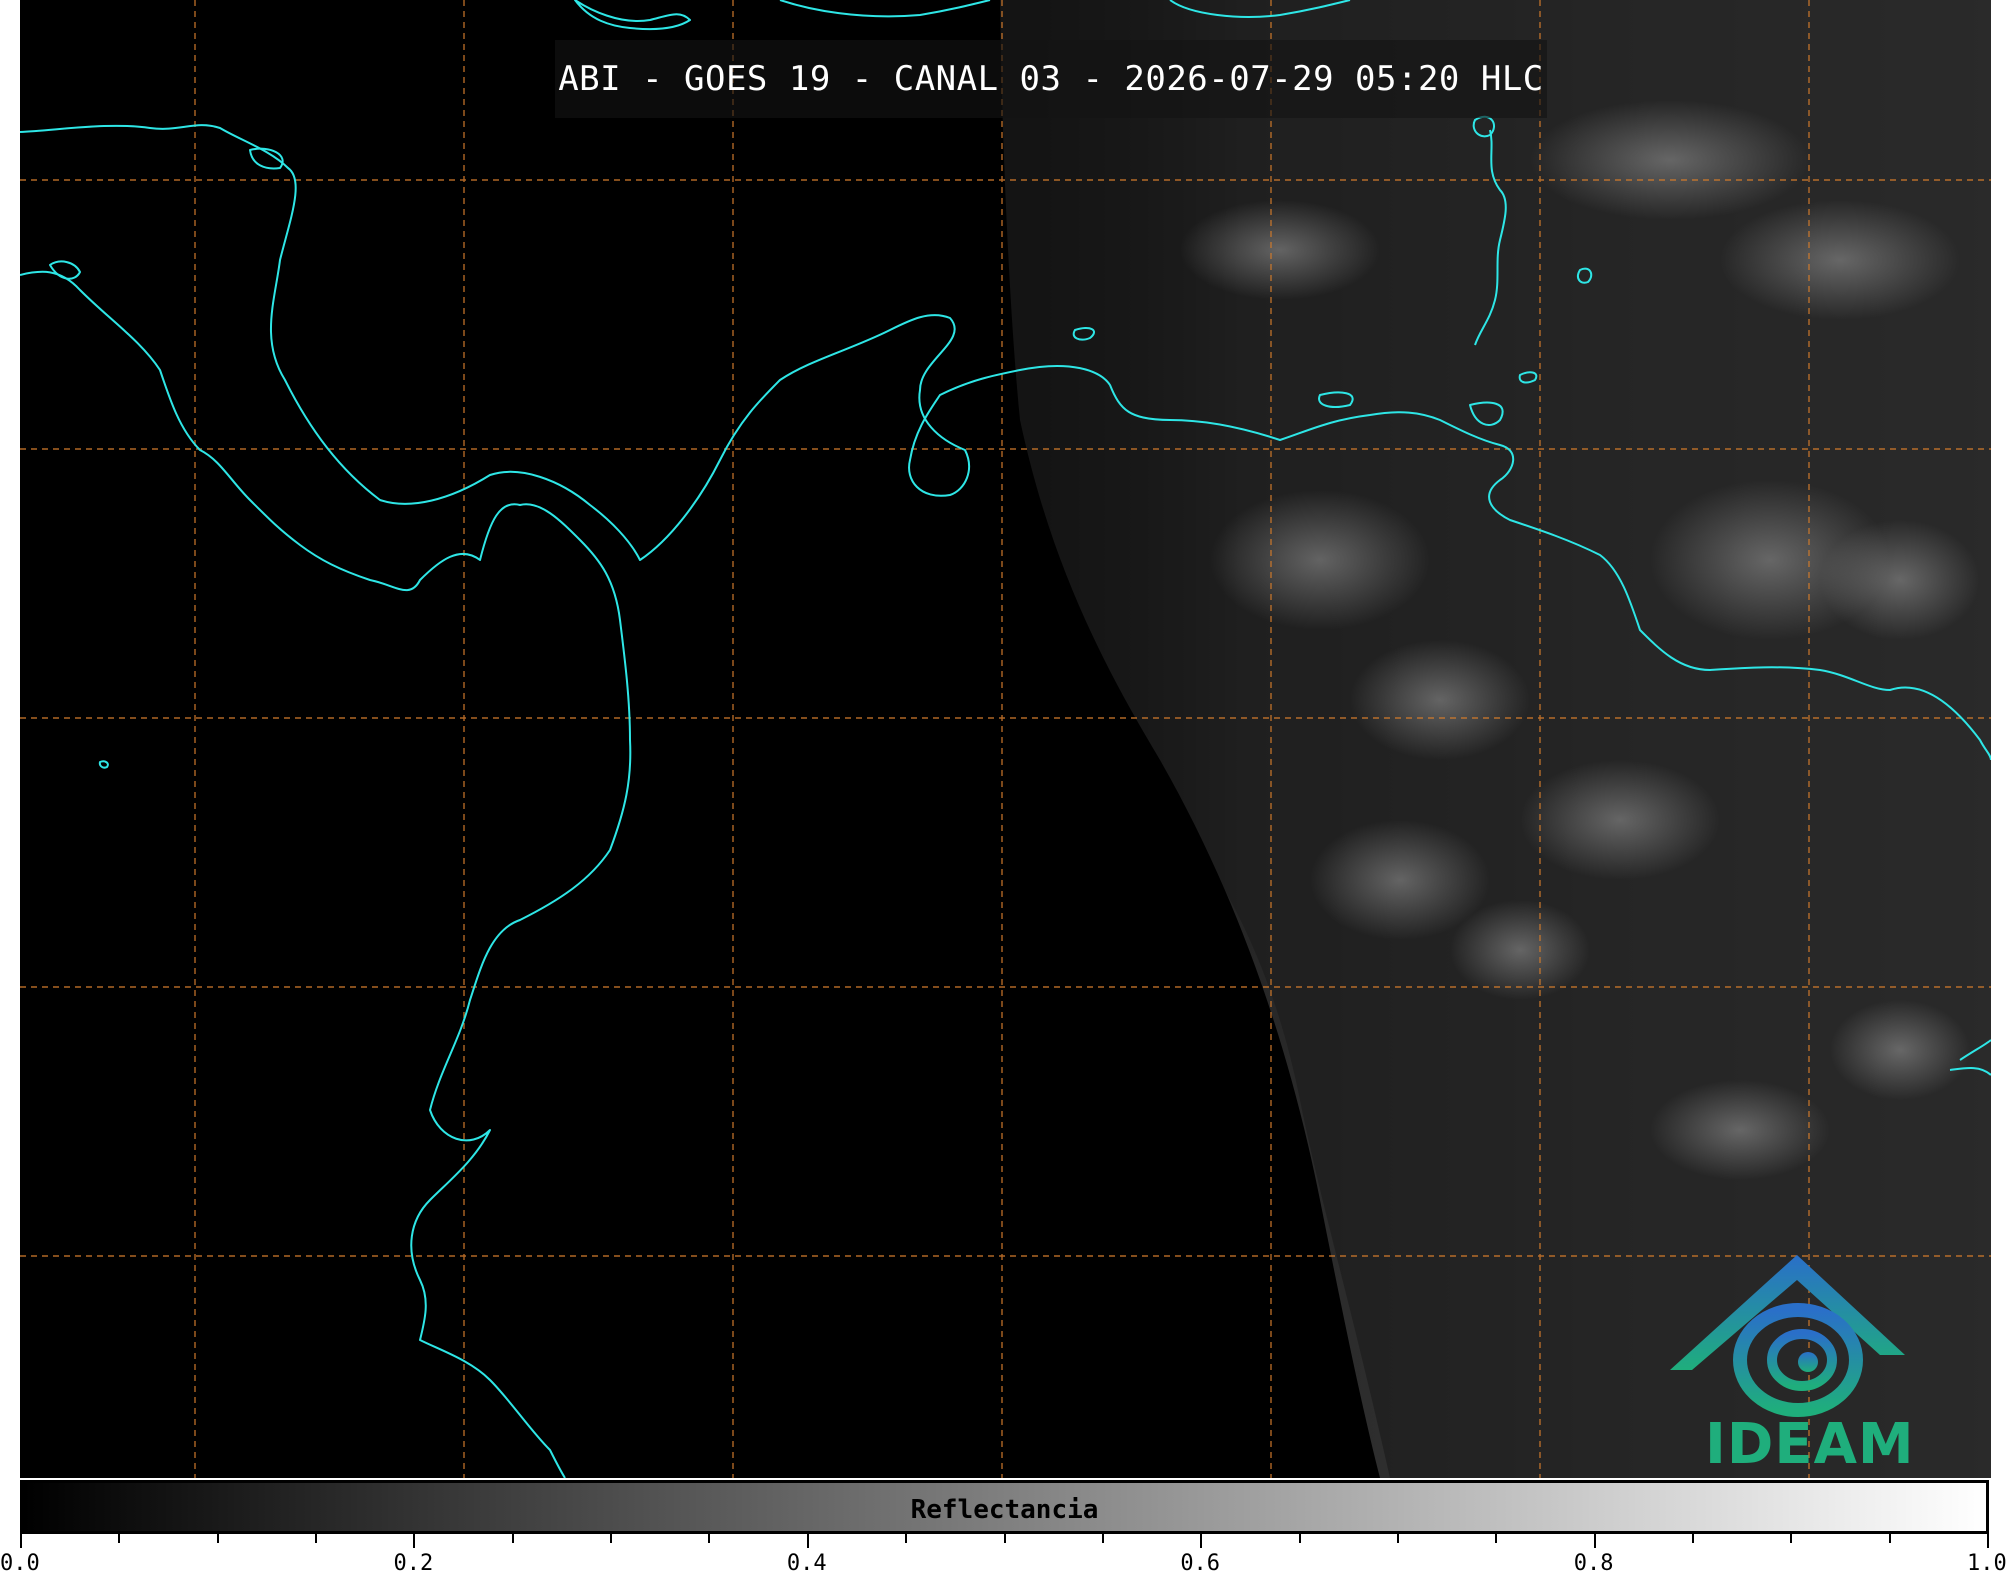 The width and height of the screenshot is (2011, 1577). Describe the element at coordinates (413, 1563) in the screenshot. I see `colorbar-tick-label: 0.2` at that location.